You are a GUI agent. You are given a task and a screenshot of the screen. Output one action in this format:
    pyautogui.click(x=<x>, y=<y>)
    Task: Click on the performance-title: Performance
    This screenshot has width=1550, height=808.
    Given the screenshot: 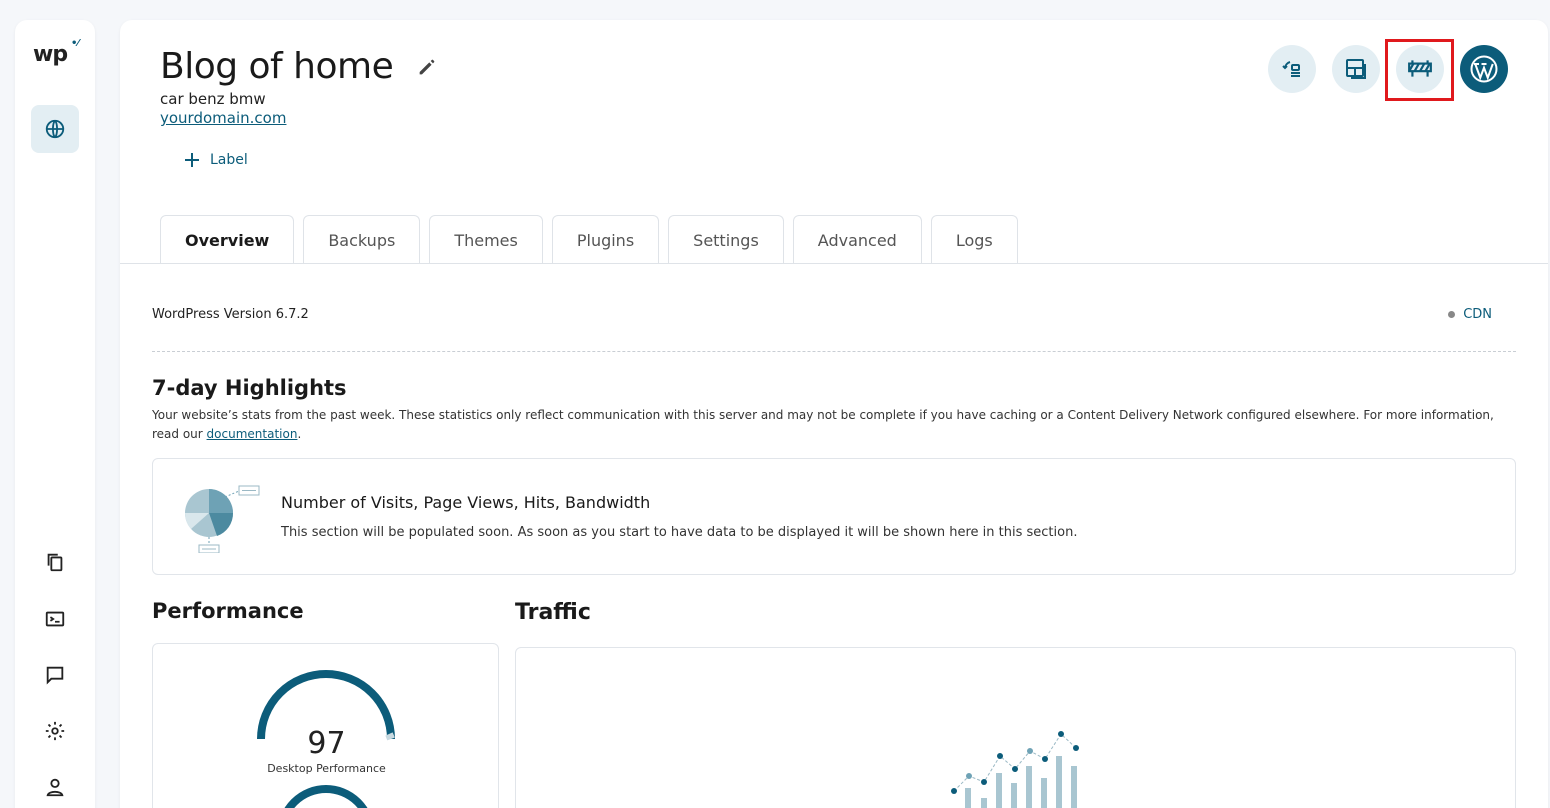 What is the action you would take?
    pyautogui.click(x=228, y=611)
    